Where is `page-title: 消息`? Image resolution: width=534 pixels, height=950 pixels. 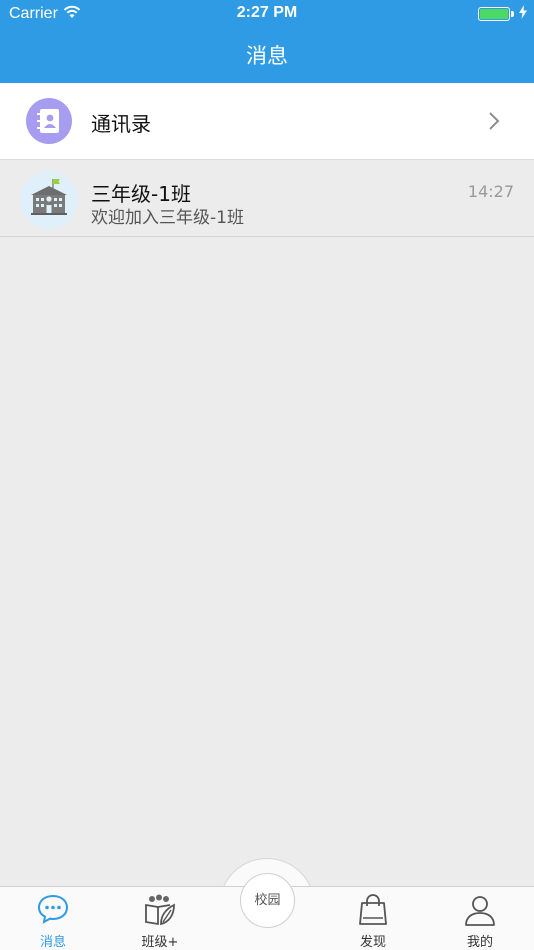 page-title: 消息 is located at coordinates (267, 56).